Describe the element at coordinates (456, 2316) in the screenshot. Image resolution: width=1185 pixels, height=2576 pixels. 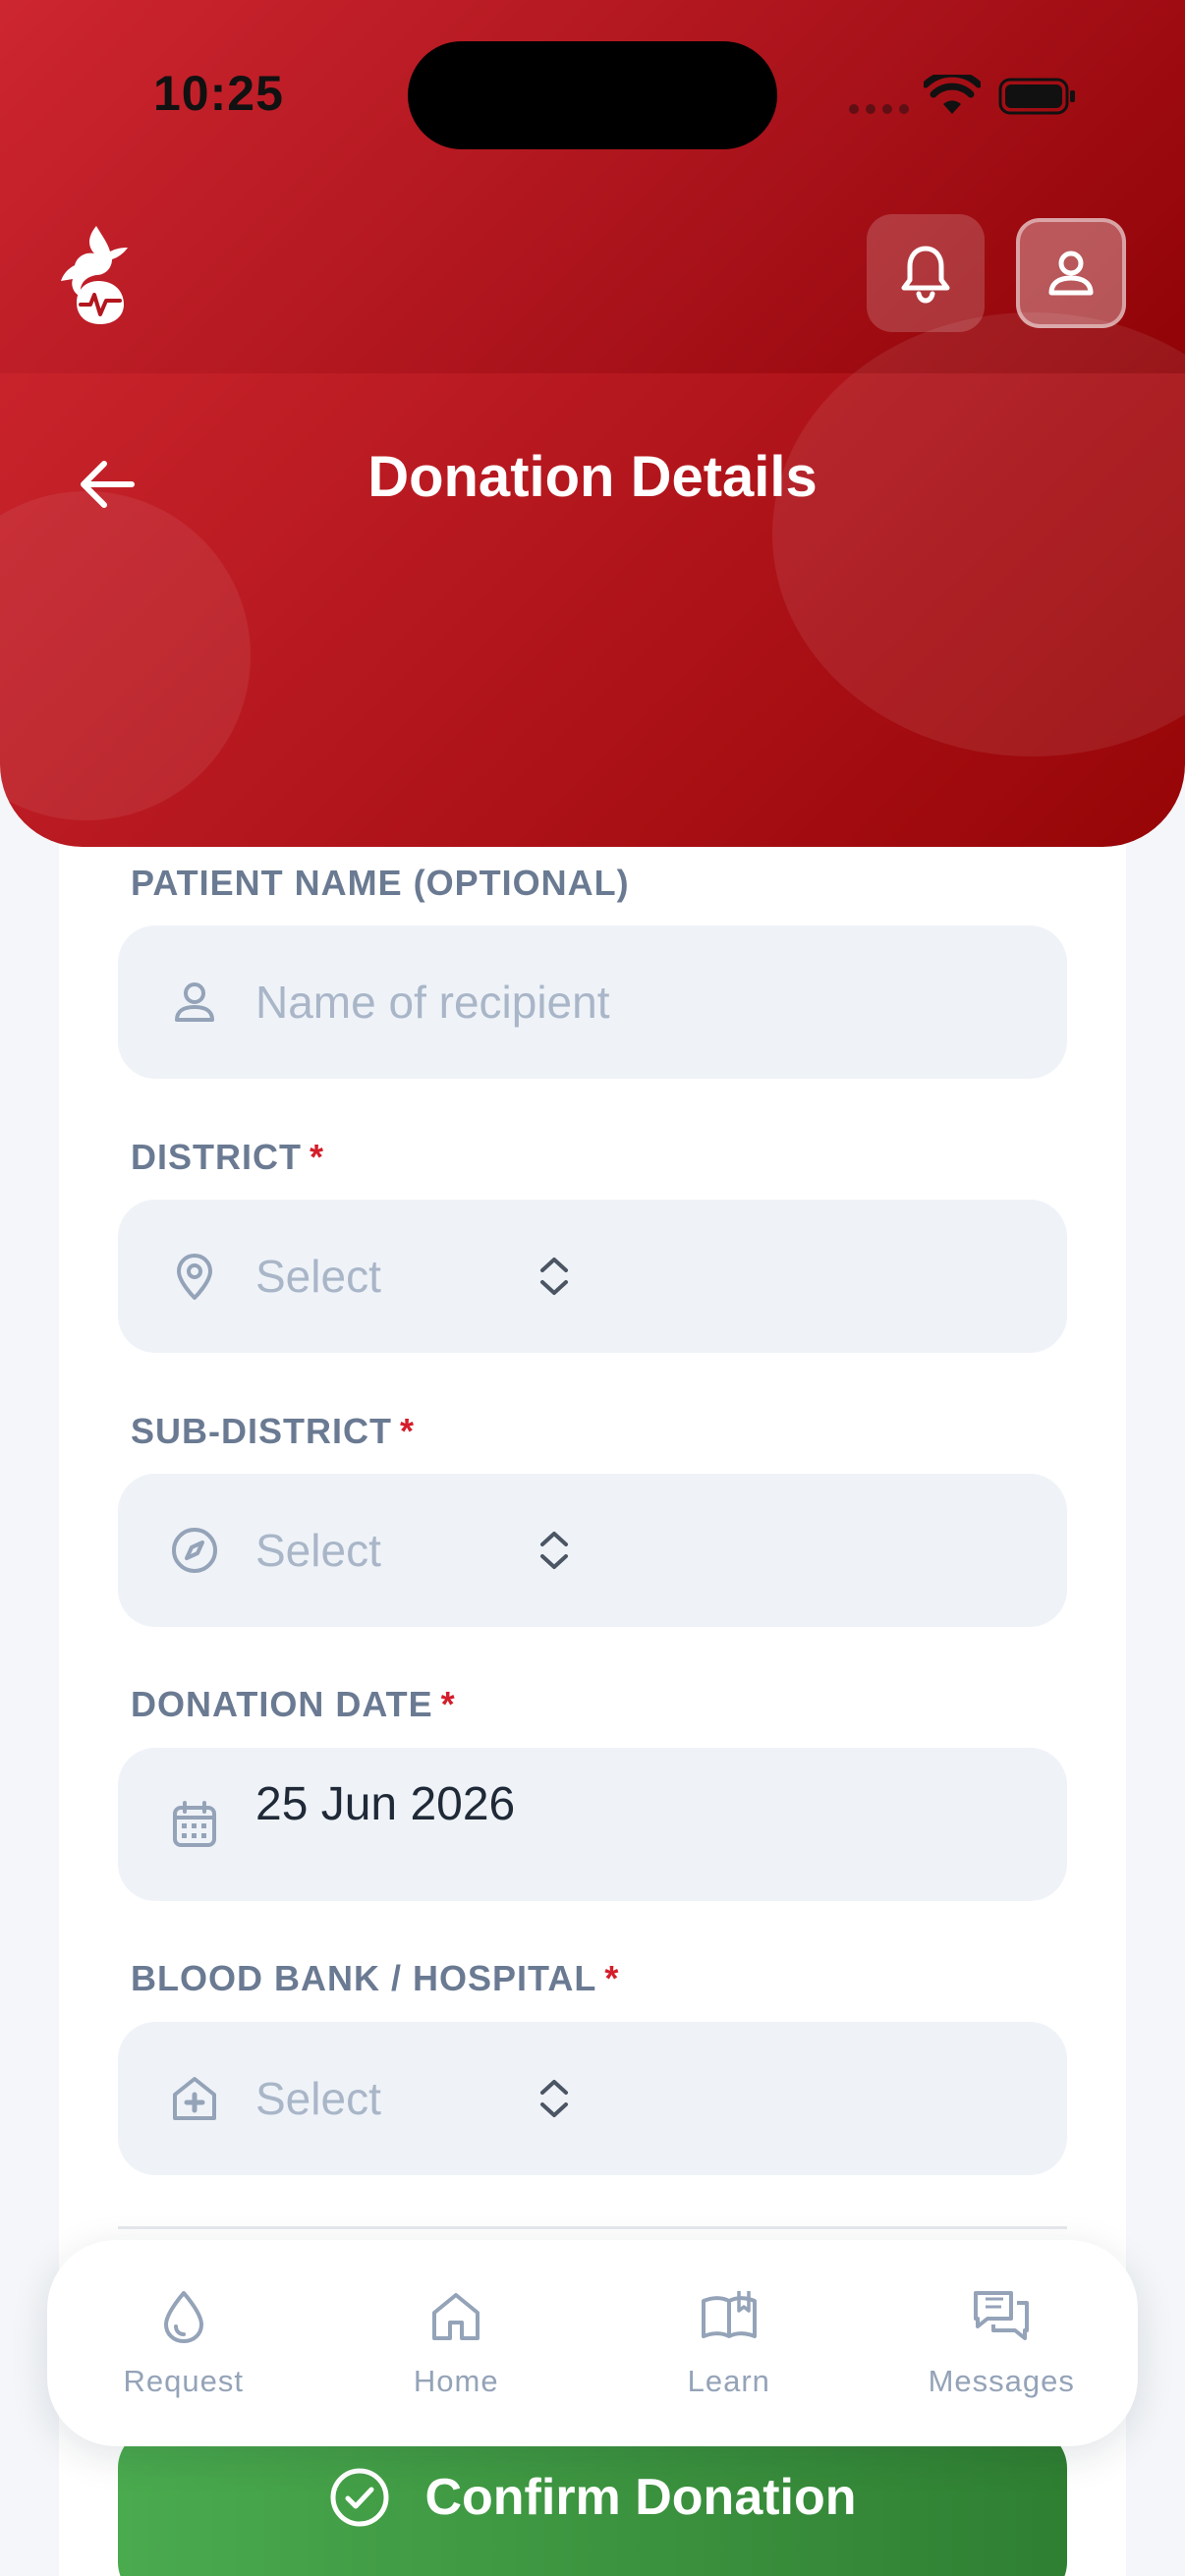
I see `home-icon` at that location.